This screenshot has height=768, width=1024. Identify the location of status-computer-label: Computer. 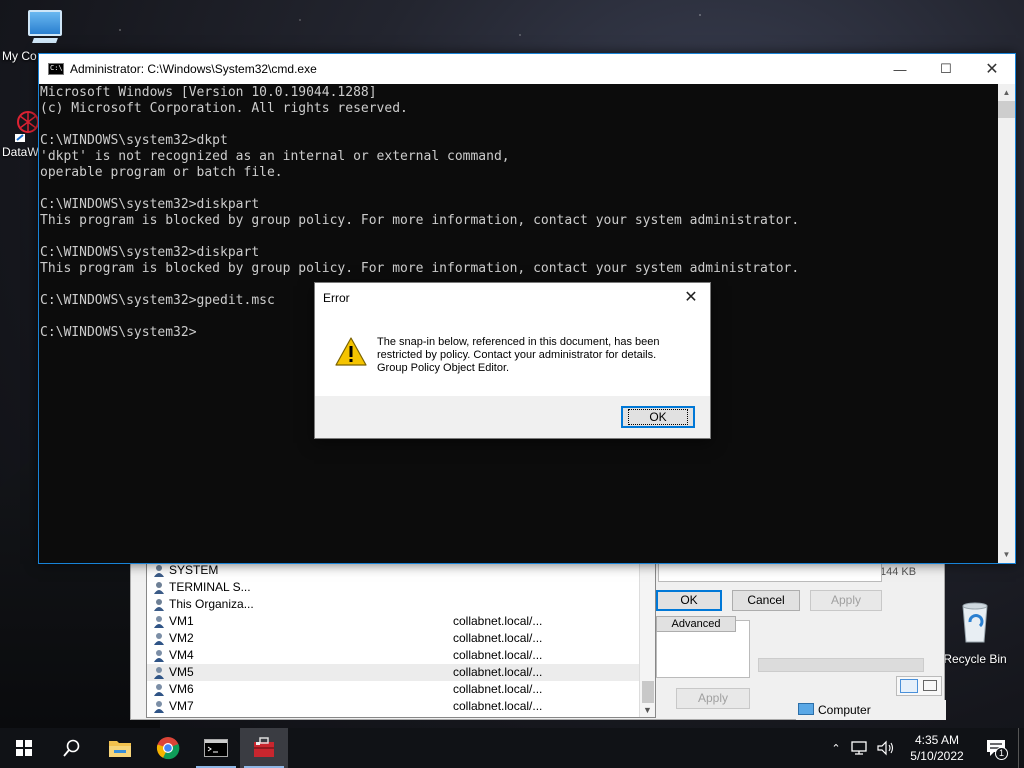
(844, 710).